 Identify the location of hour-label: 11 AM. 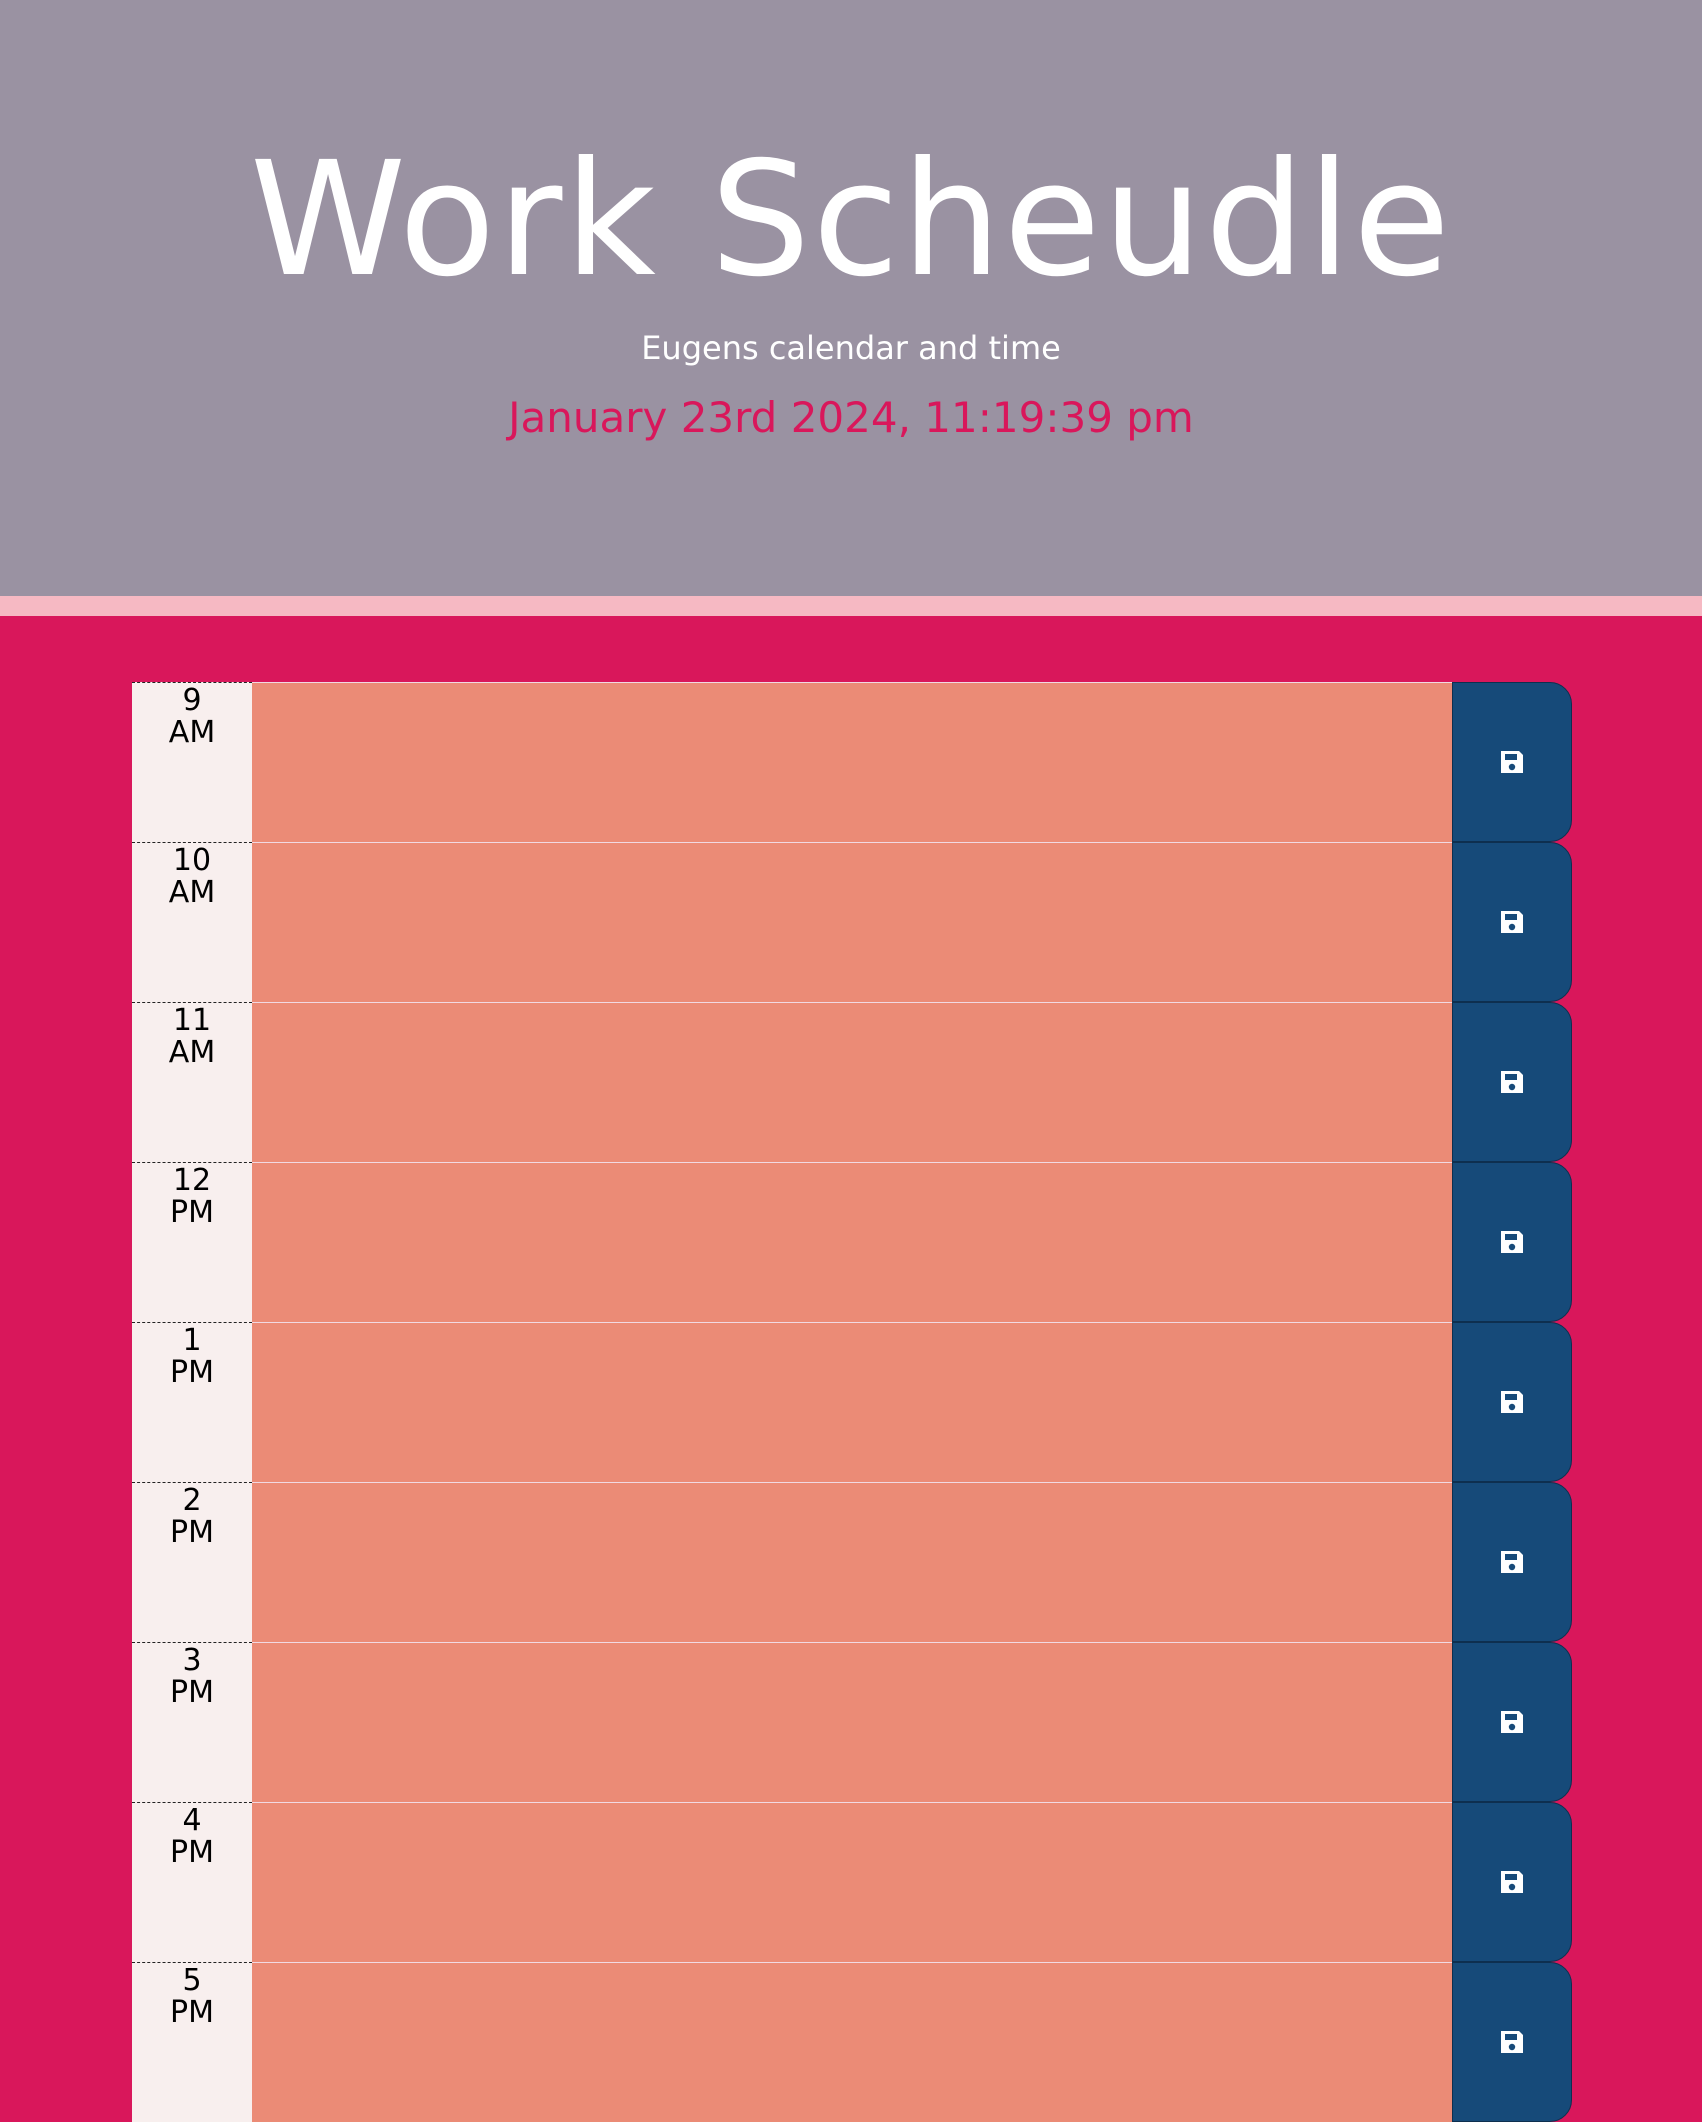
(192, 1082).